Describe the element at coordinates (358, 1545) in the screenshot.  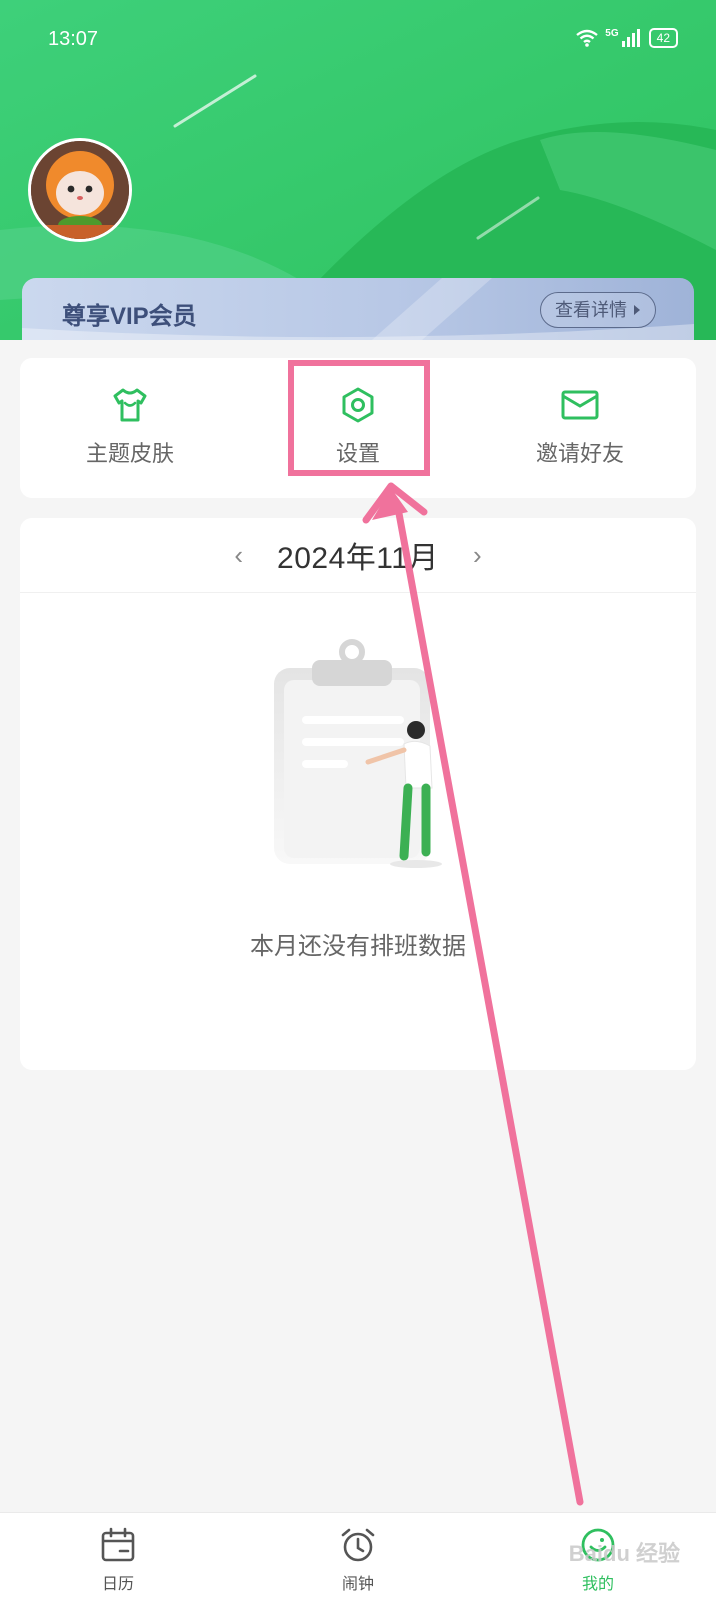
I see `alarm-clock-icon` at that location.